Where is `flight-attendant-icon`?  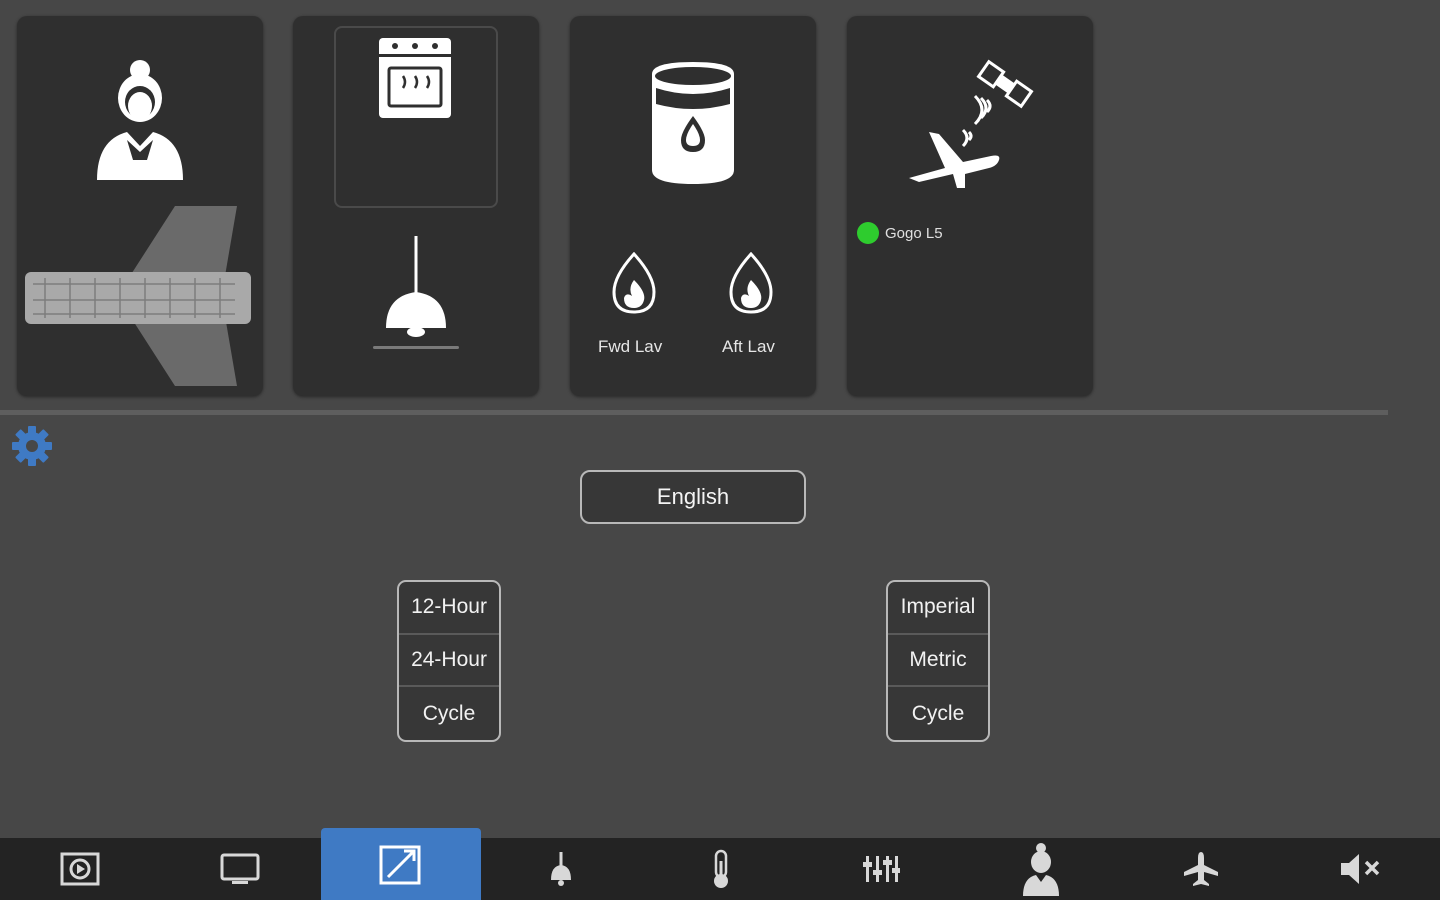
flight-attendant-icon is located at coordinates (140, 120).